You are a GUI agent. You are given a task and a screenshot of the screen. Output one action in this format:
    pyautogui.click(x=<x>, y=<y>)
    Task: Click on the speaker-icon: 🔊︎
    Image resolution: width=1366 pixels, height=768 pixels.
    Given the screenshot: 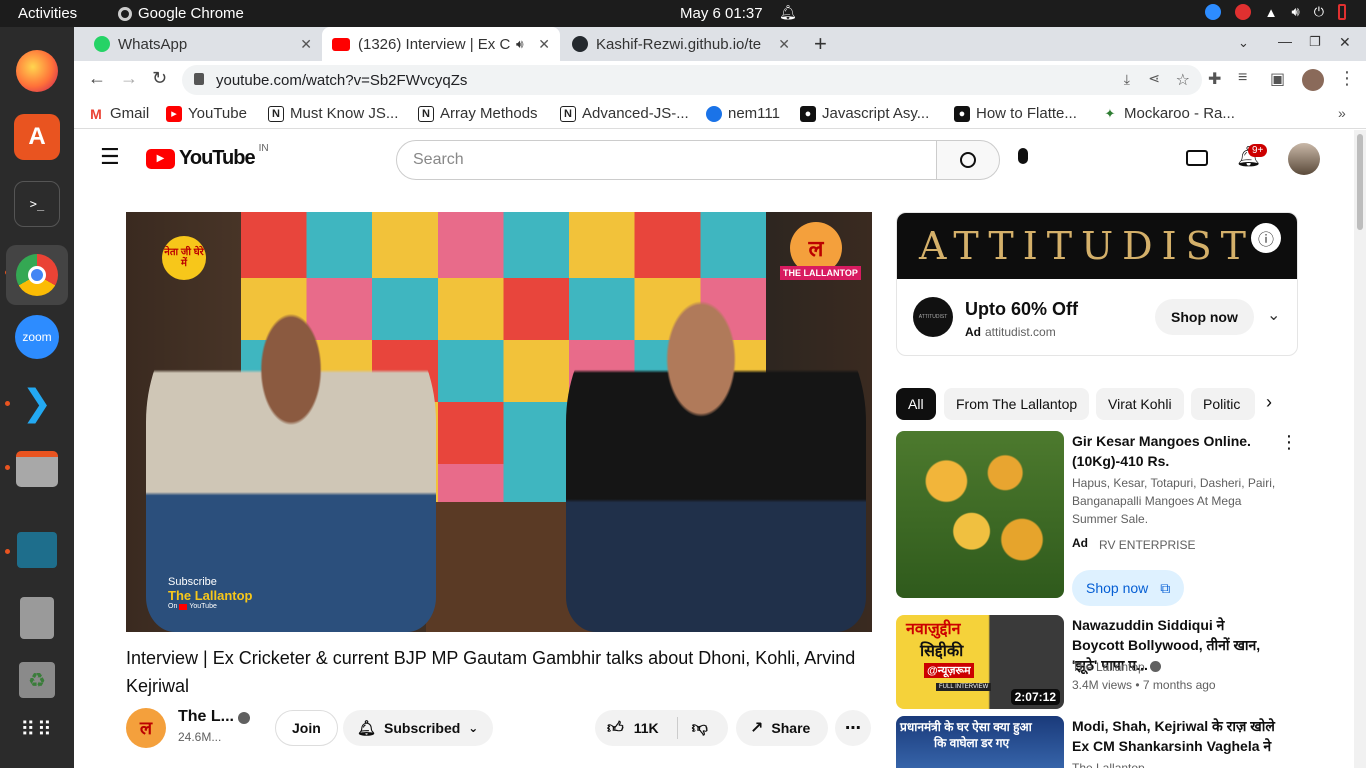 What is the action you would take?
    pyautogui.click(x=520, y=44)
    